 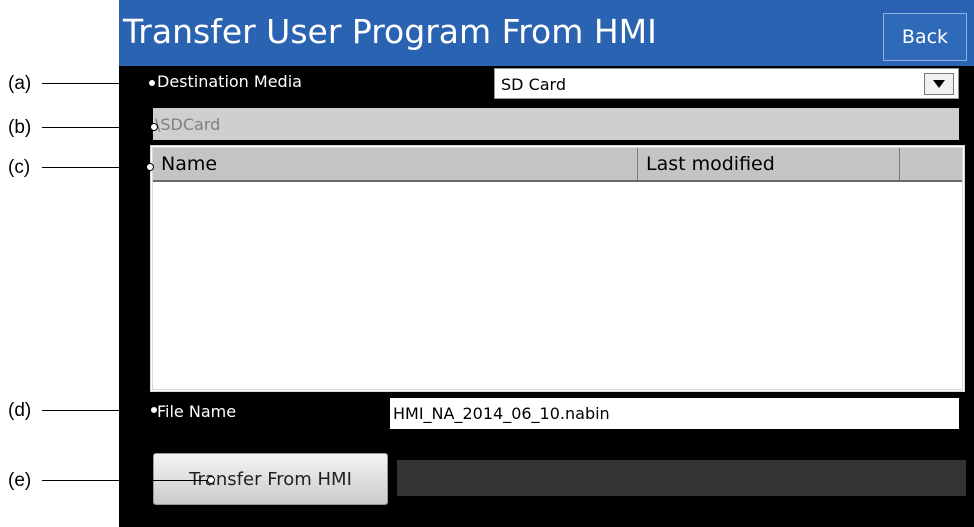 I want to click on column-header-last-modified-label: Last modified, so click(x=710, y=164).